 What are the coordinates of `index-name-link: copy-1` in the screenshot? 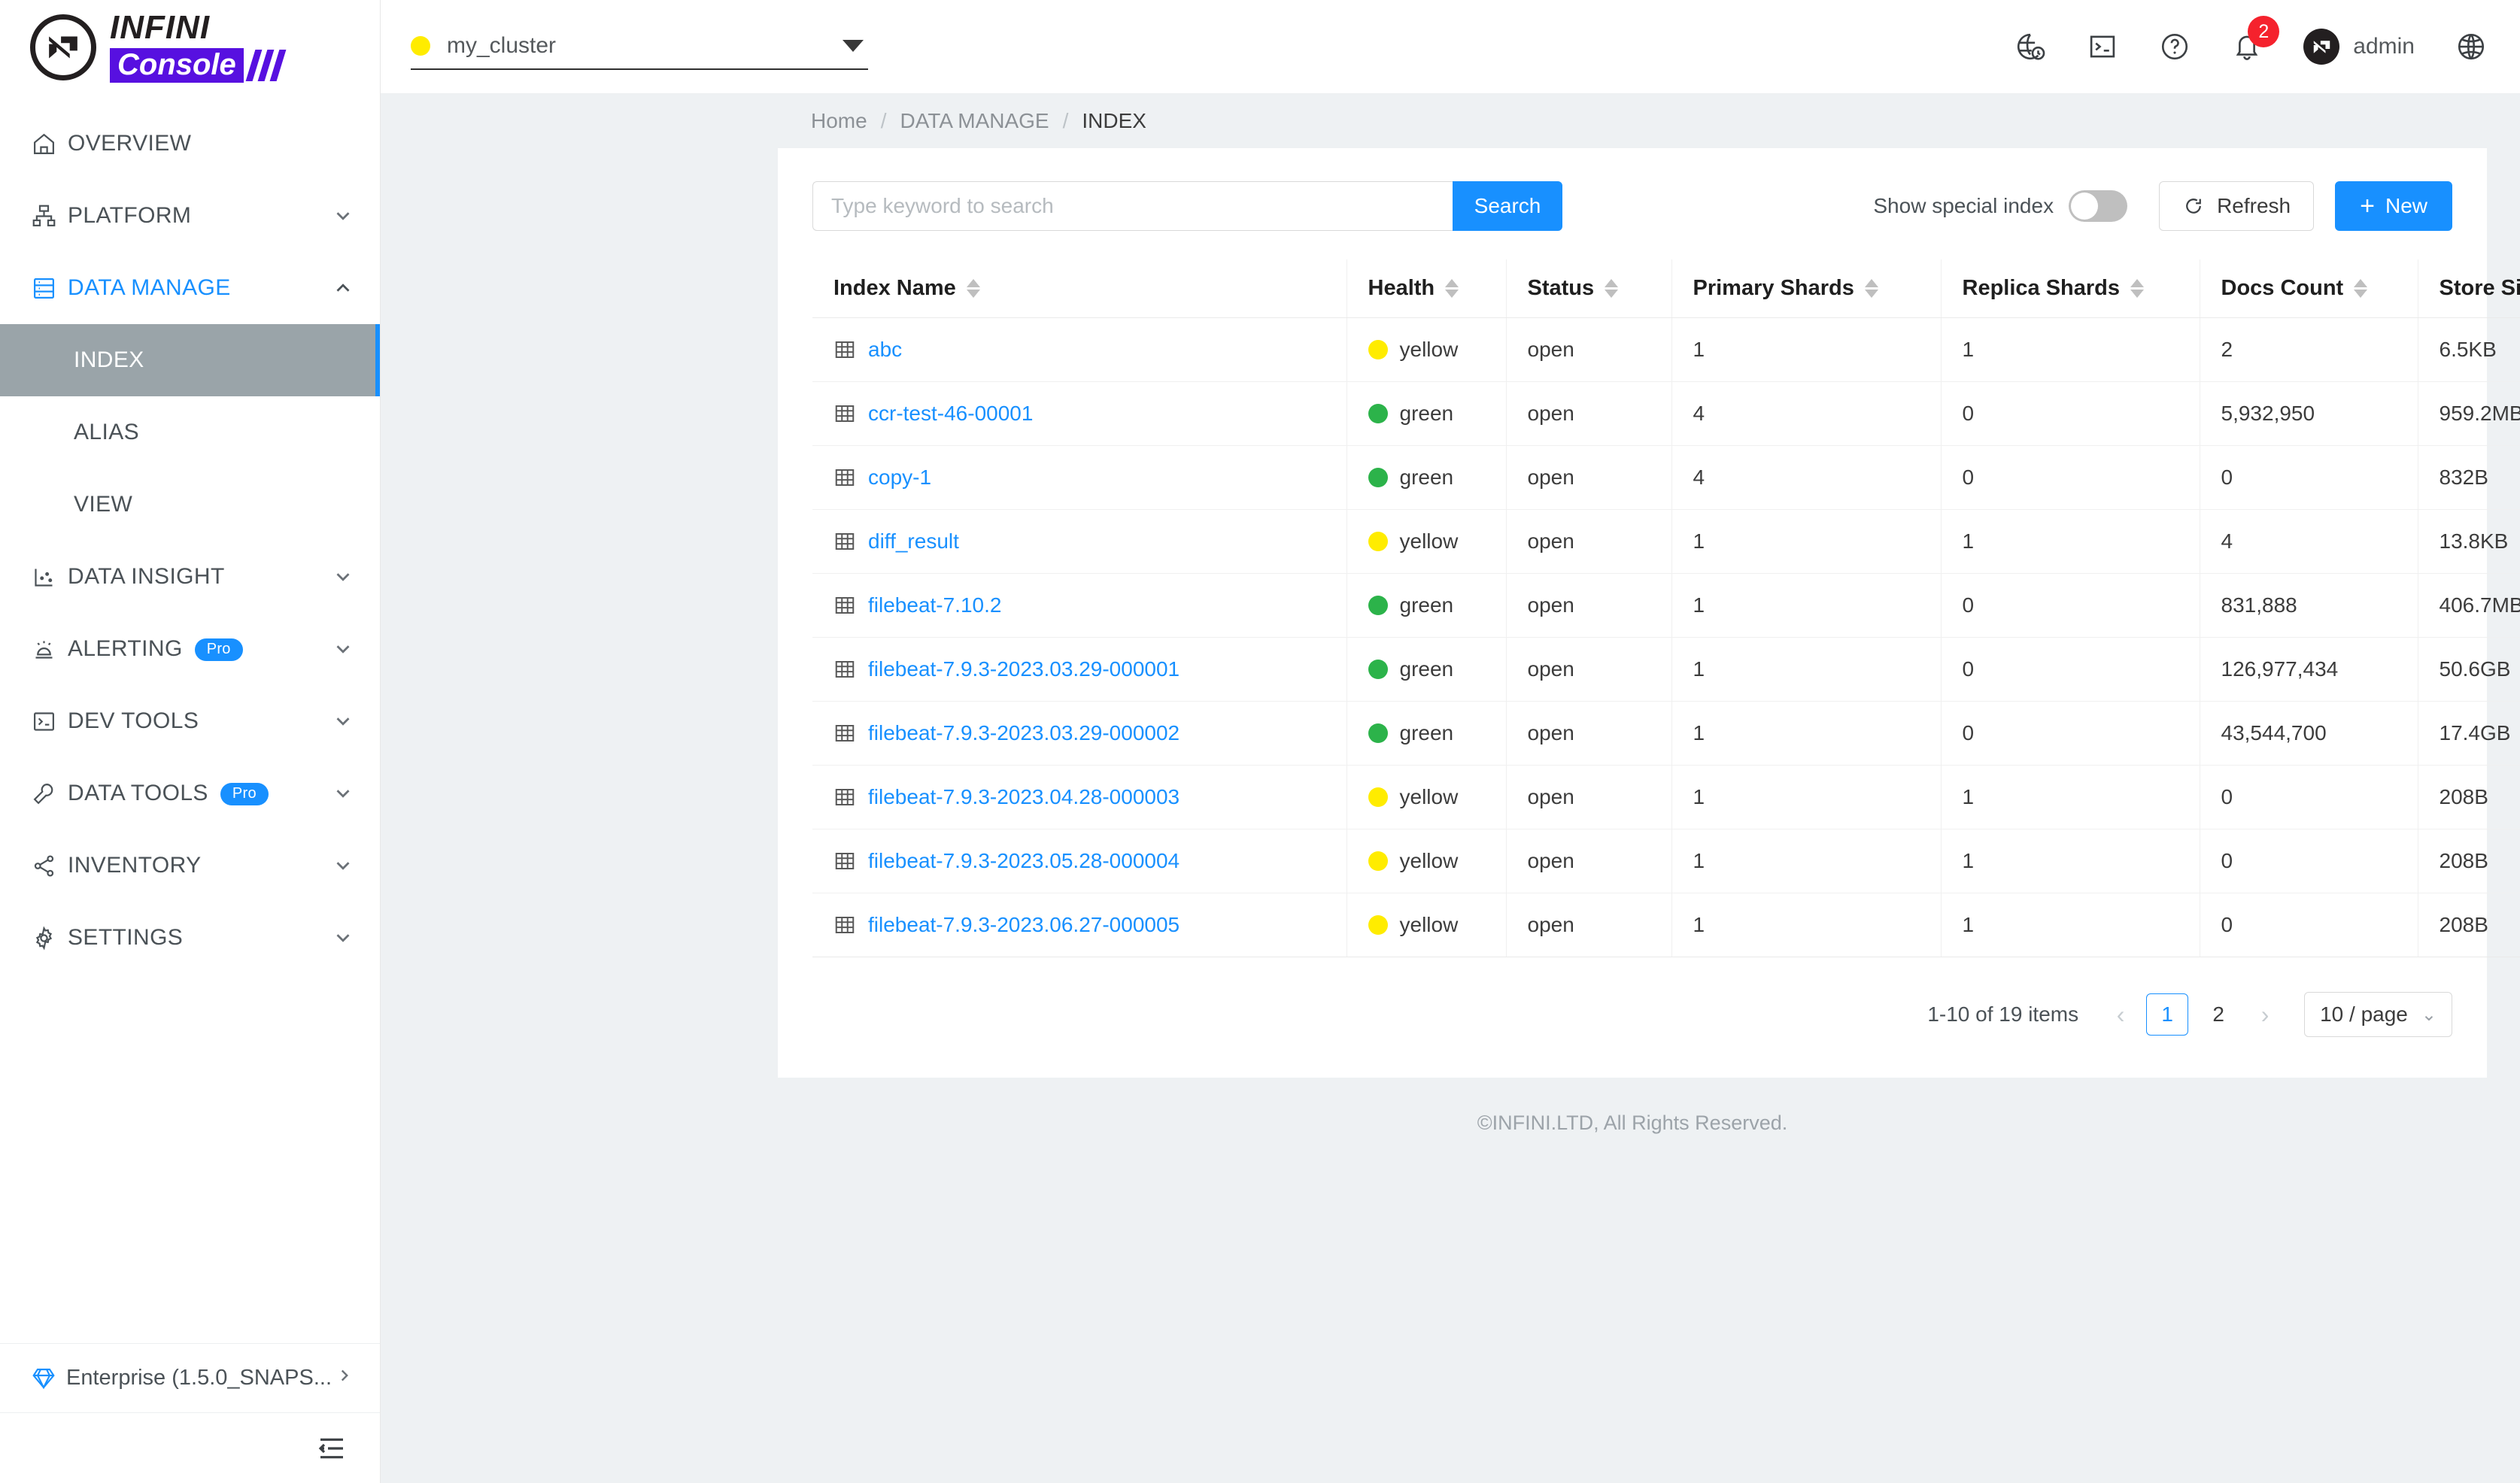 It's located at (899, 478).